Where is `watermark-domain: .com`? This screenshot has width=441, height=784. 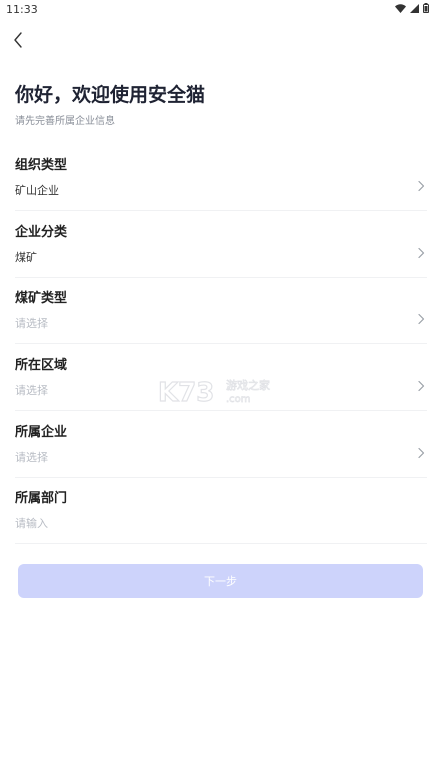
watermark-domain: .com is located at coordinates (238, 399).